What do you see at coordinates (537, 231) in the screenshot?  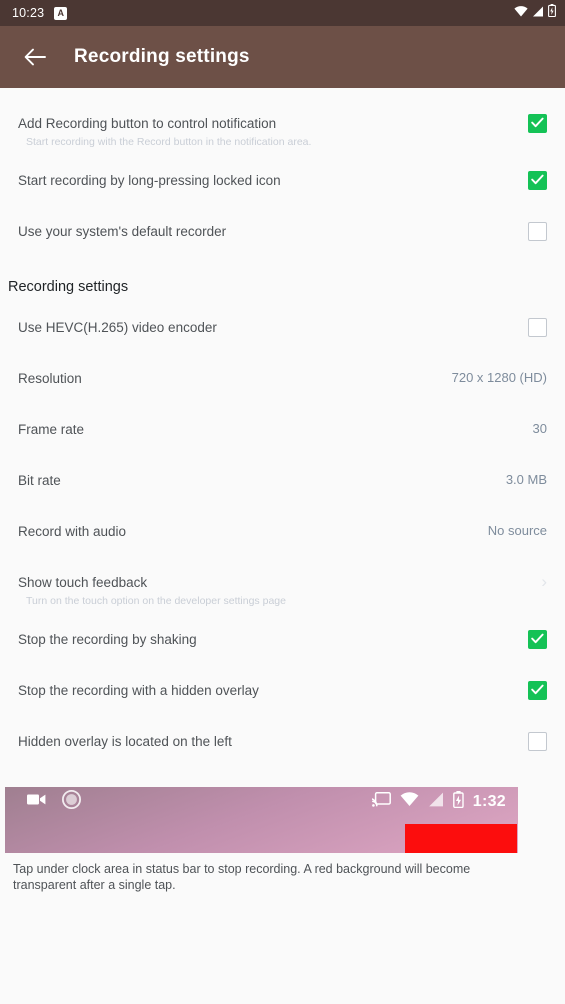 I see `checkbox-default-recorder` at bounding box center [537, 231].